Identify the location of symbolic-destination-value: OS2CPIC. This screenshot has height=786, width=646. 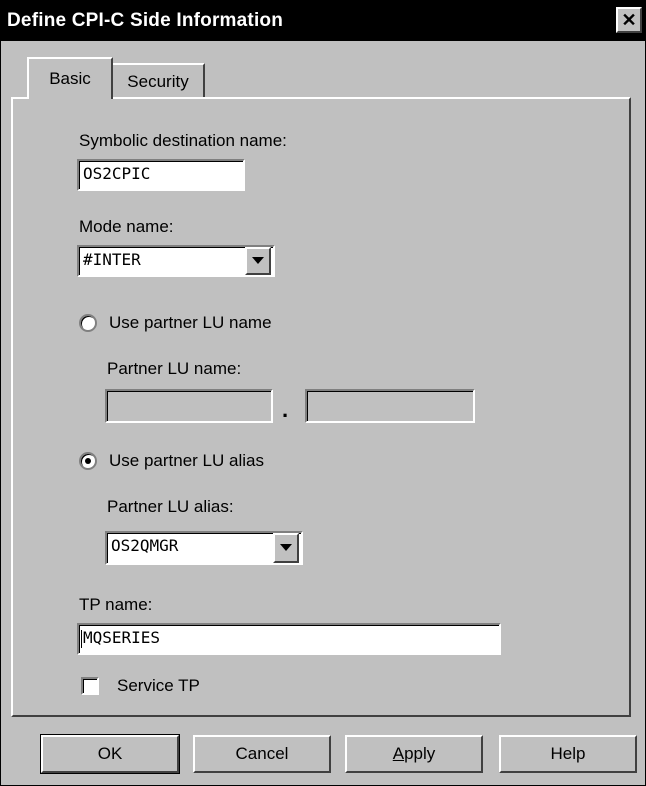
(117, 173).